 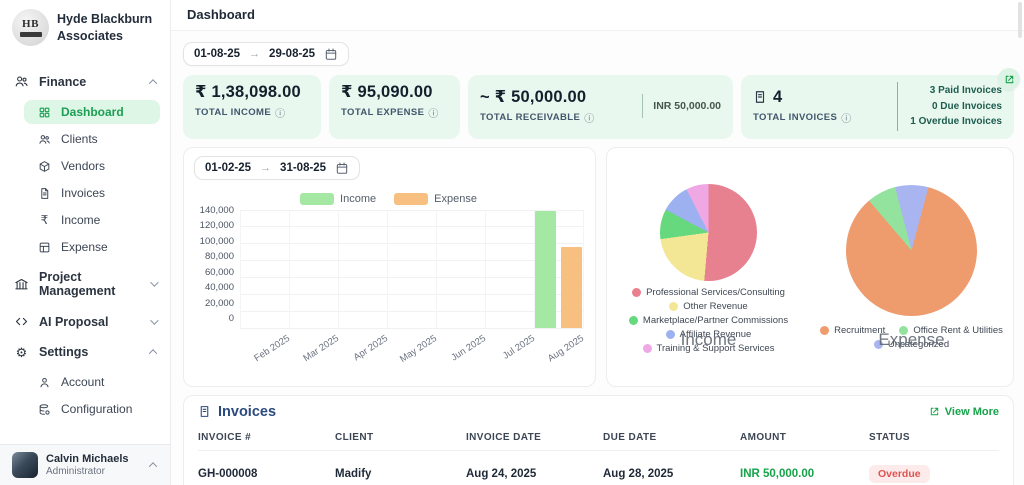 I want to click on sidebar-group-settings: ⚙ Settings, so click(x=85, y=352).